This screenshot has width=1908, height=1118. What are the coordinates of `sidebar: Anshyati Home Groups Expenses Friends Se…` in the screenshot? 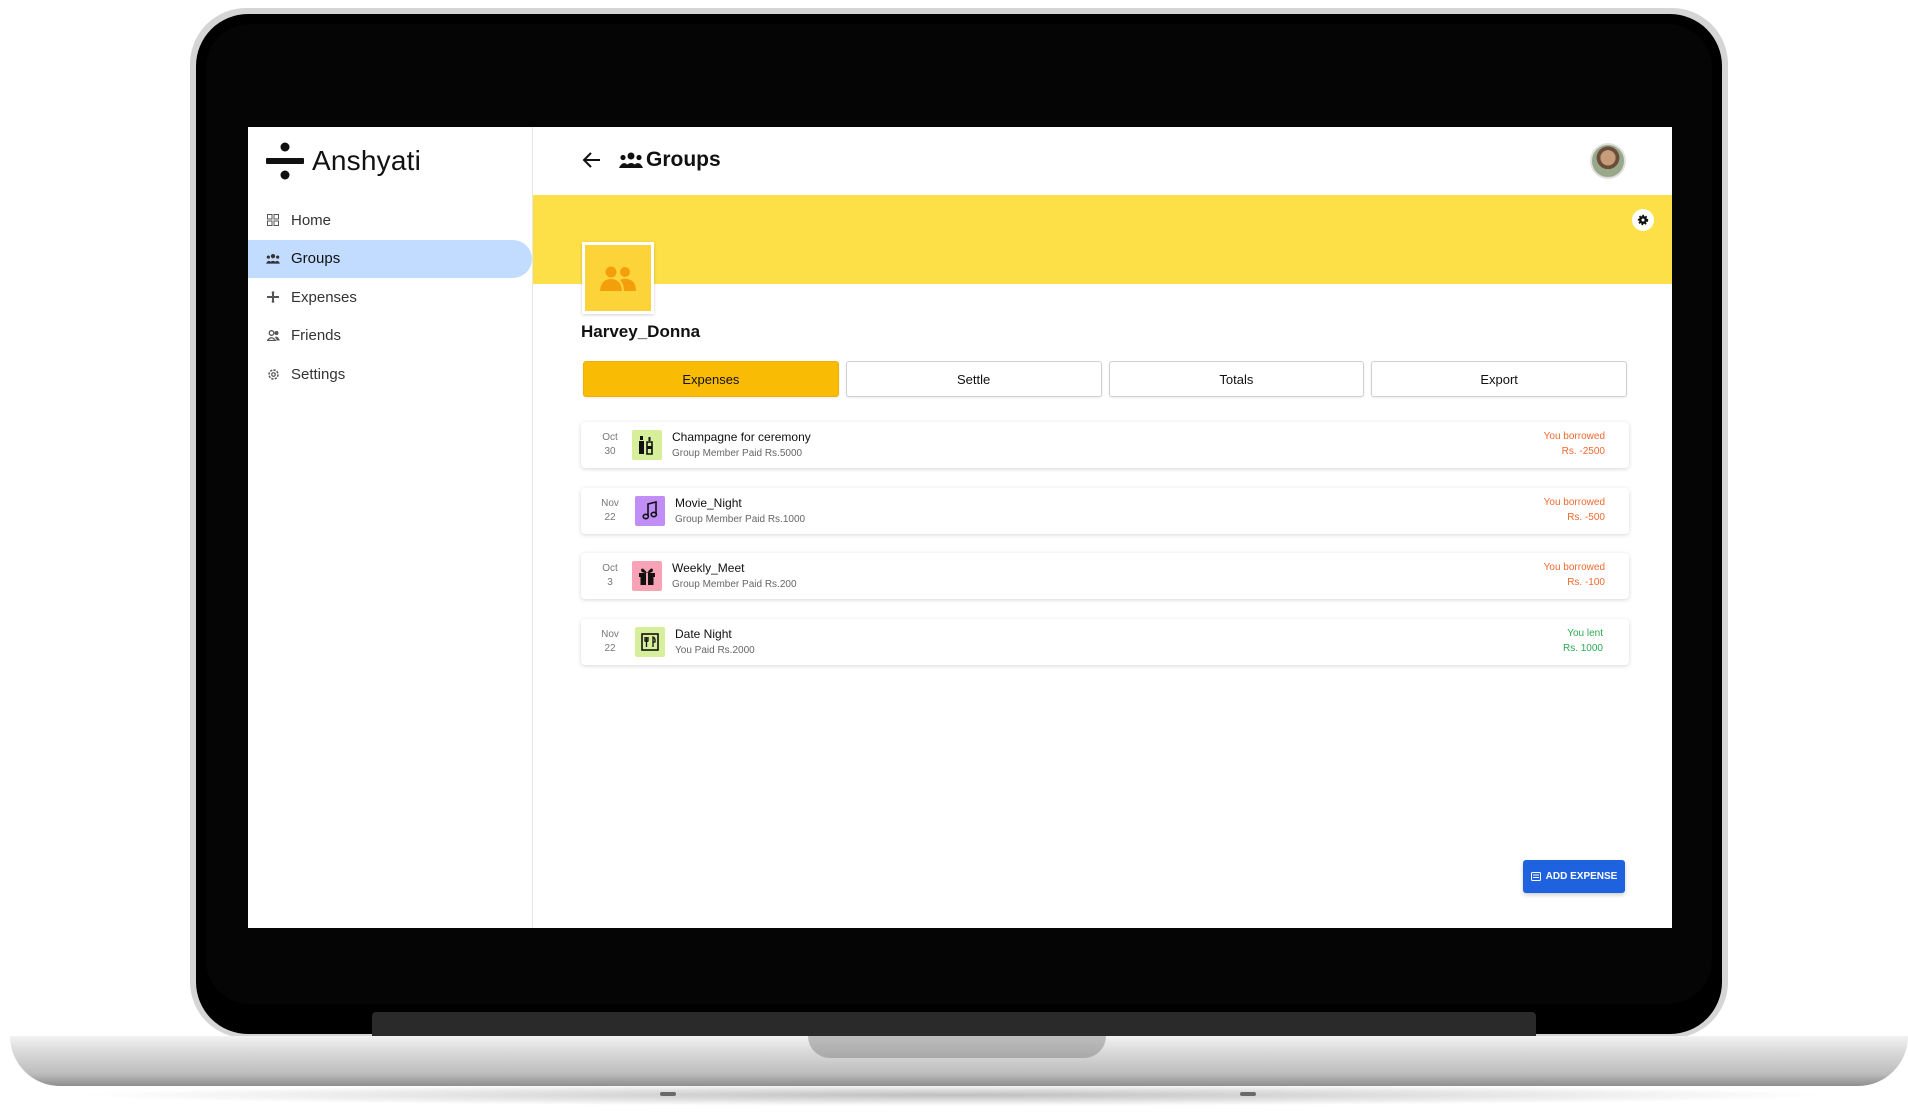 It's located at (390, 527).